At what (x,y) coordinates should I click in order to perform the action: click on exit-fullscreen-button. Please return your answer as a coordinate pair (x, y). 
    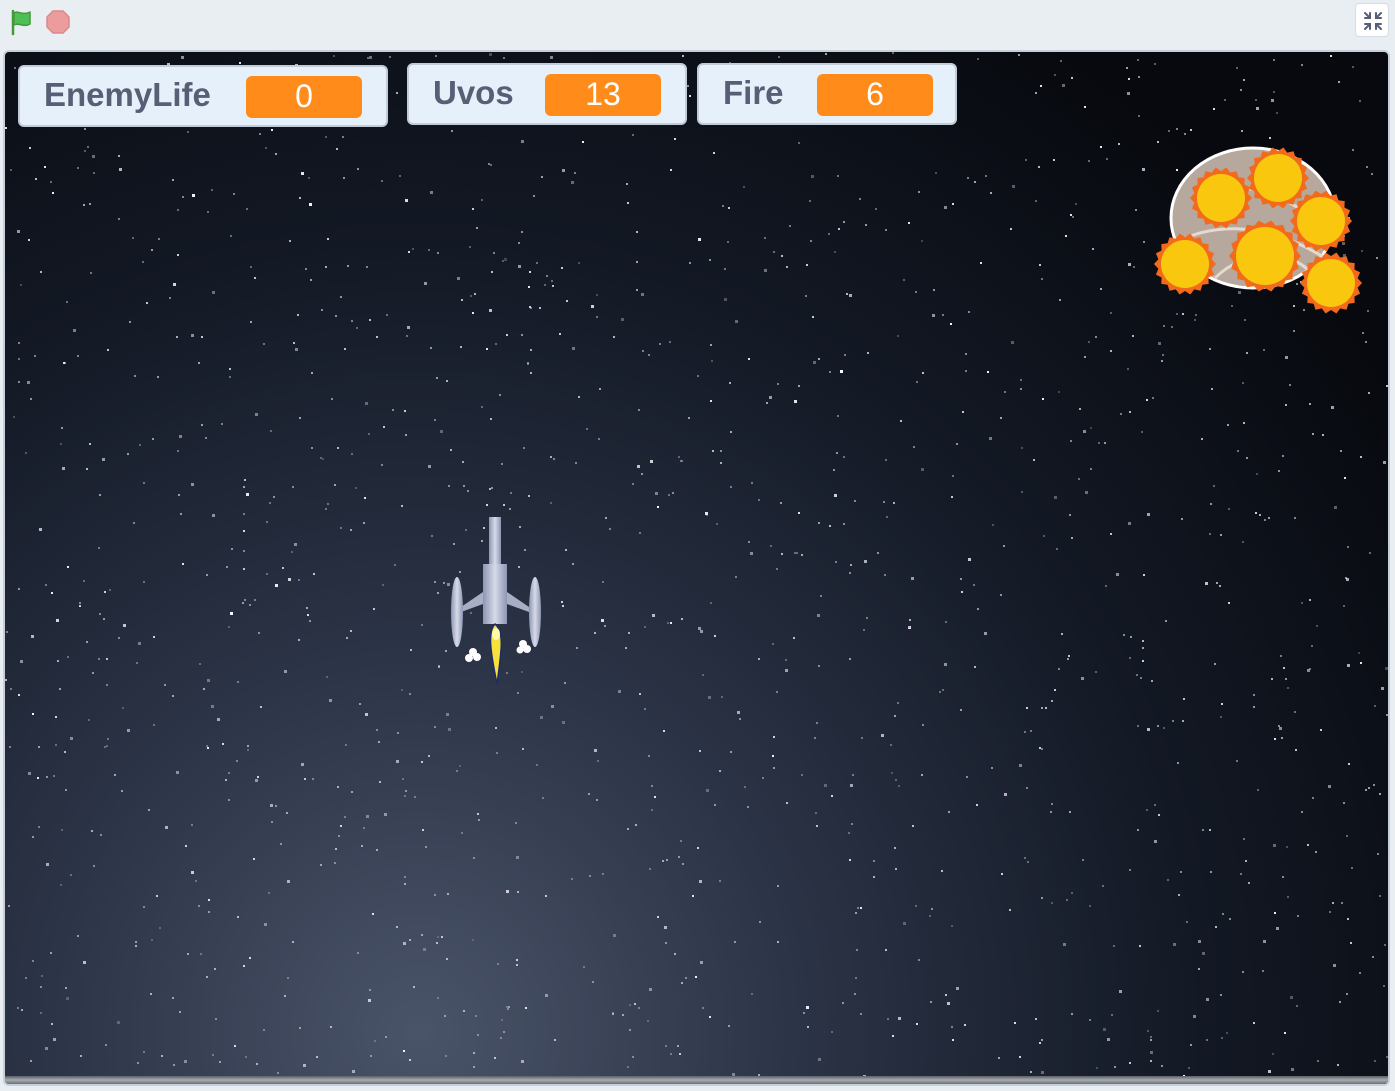
    Looking at the image, I should click on (1372, 20).